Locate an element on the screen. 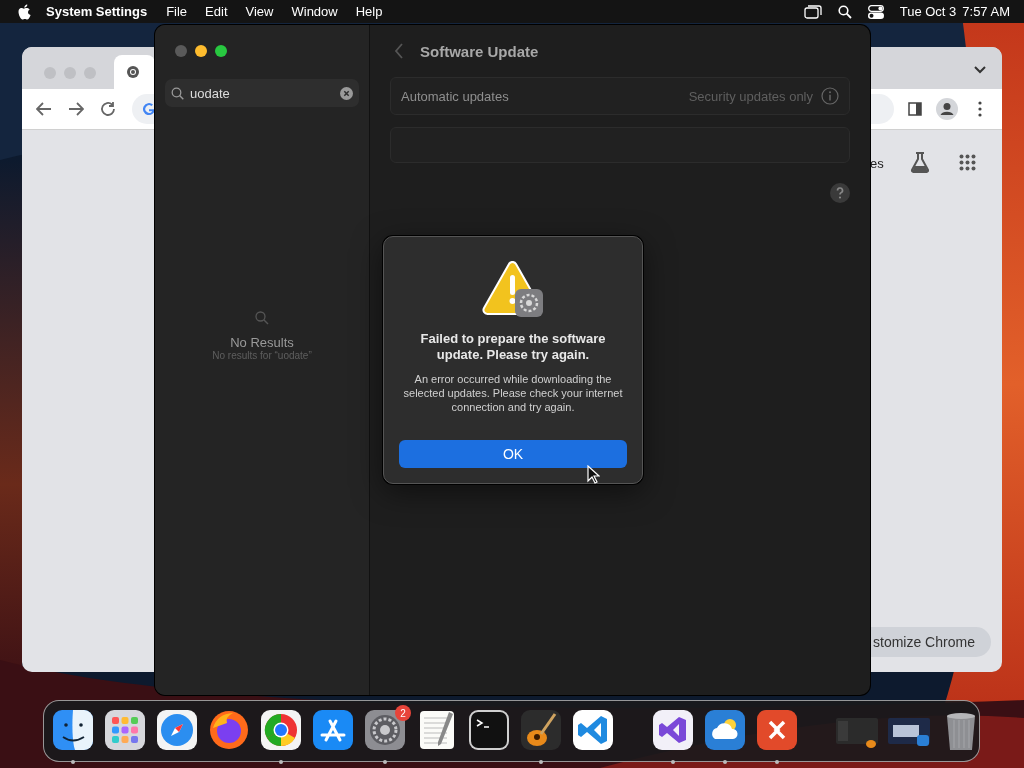 This screenshot has width=1024, height=768. menu-item: Window is located at coordinates (314, 11).